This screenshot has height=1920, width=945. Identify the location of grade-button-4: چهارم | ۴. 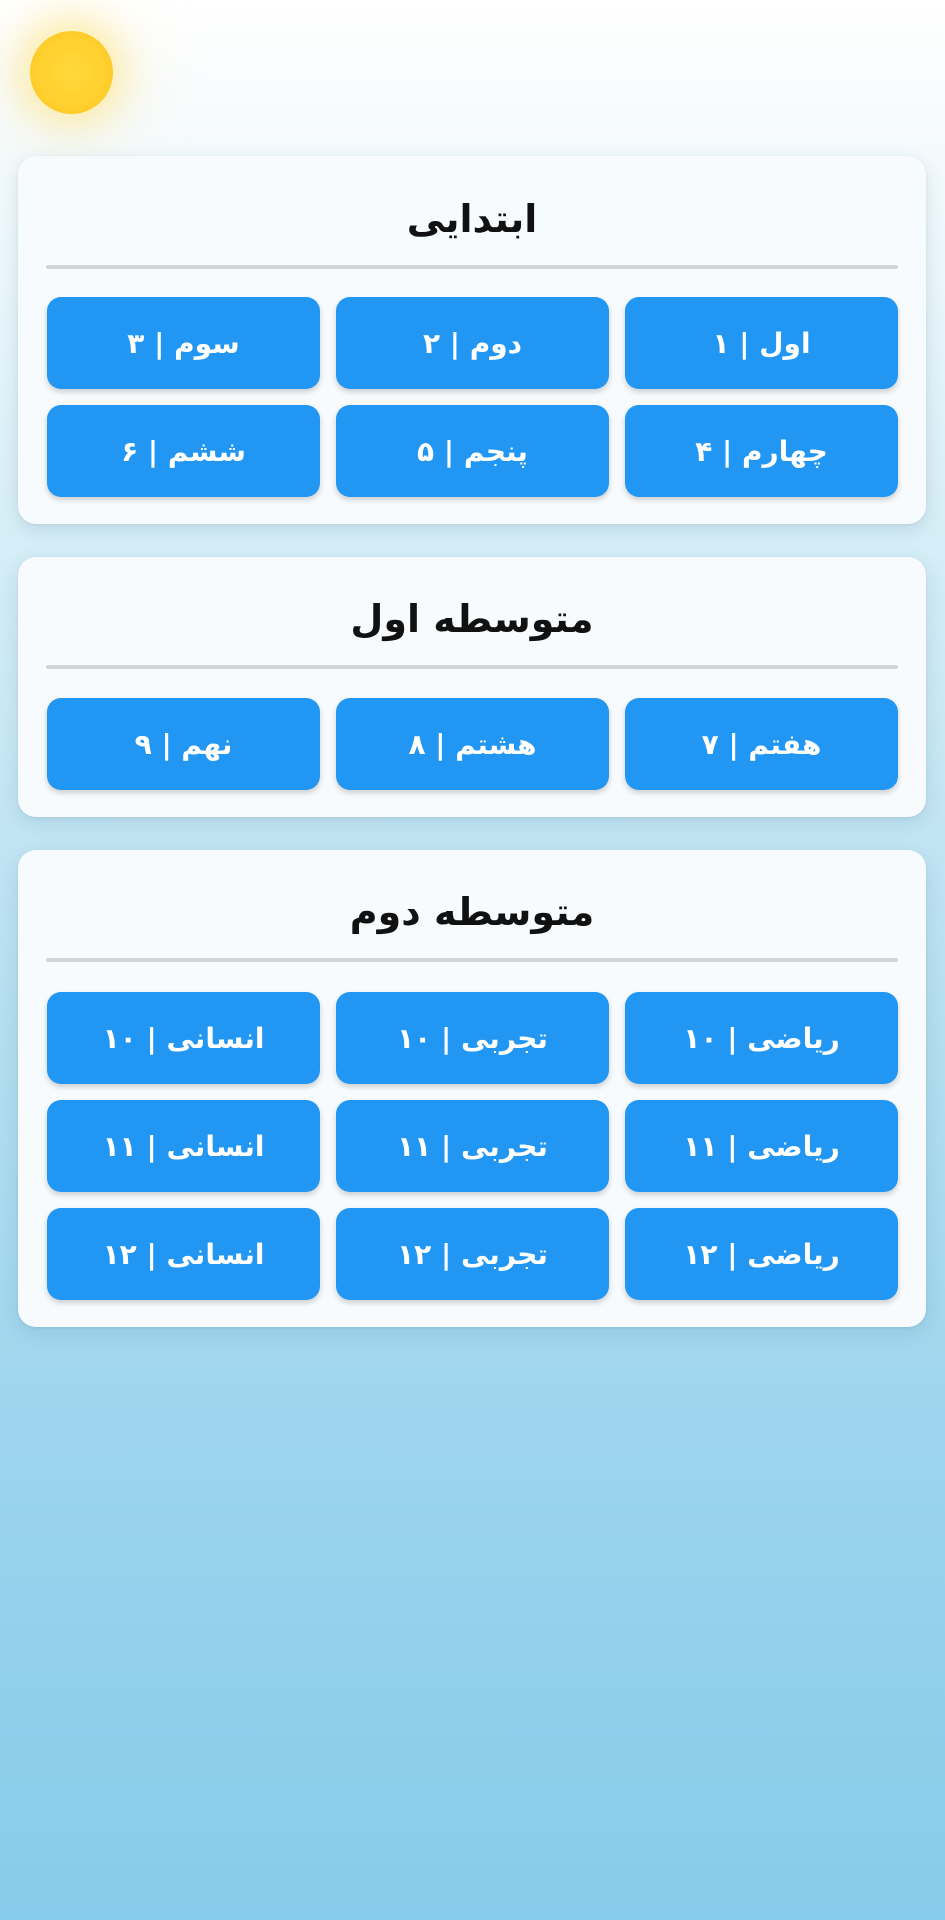
(761, 451).